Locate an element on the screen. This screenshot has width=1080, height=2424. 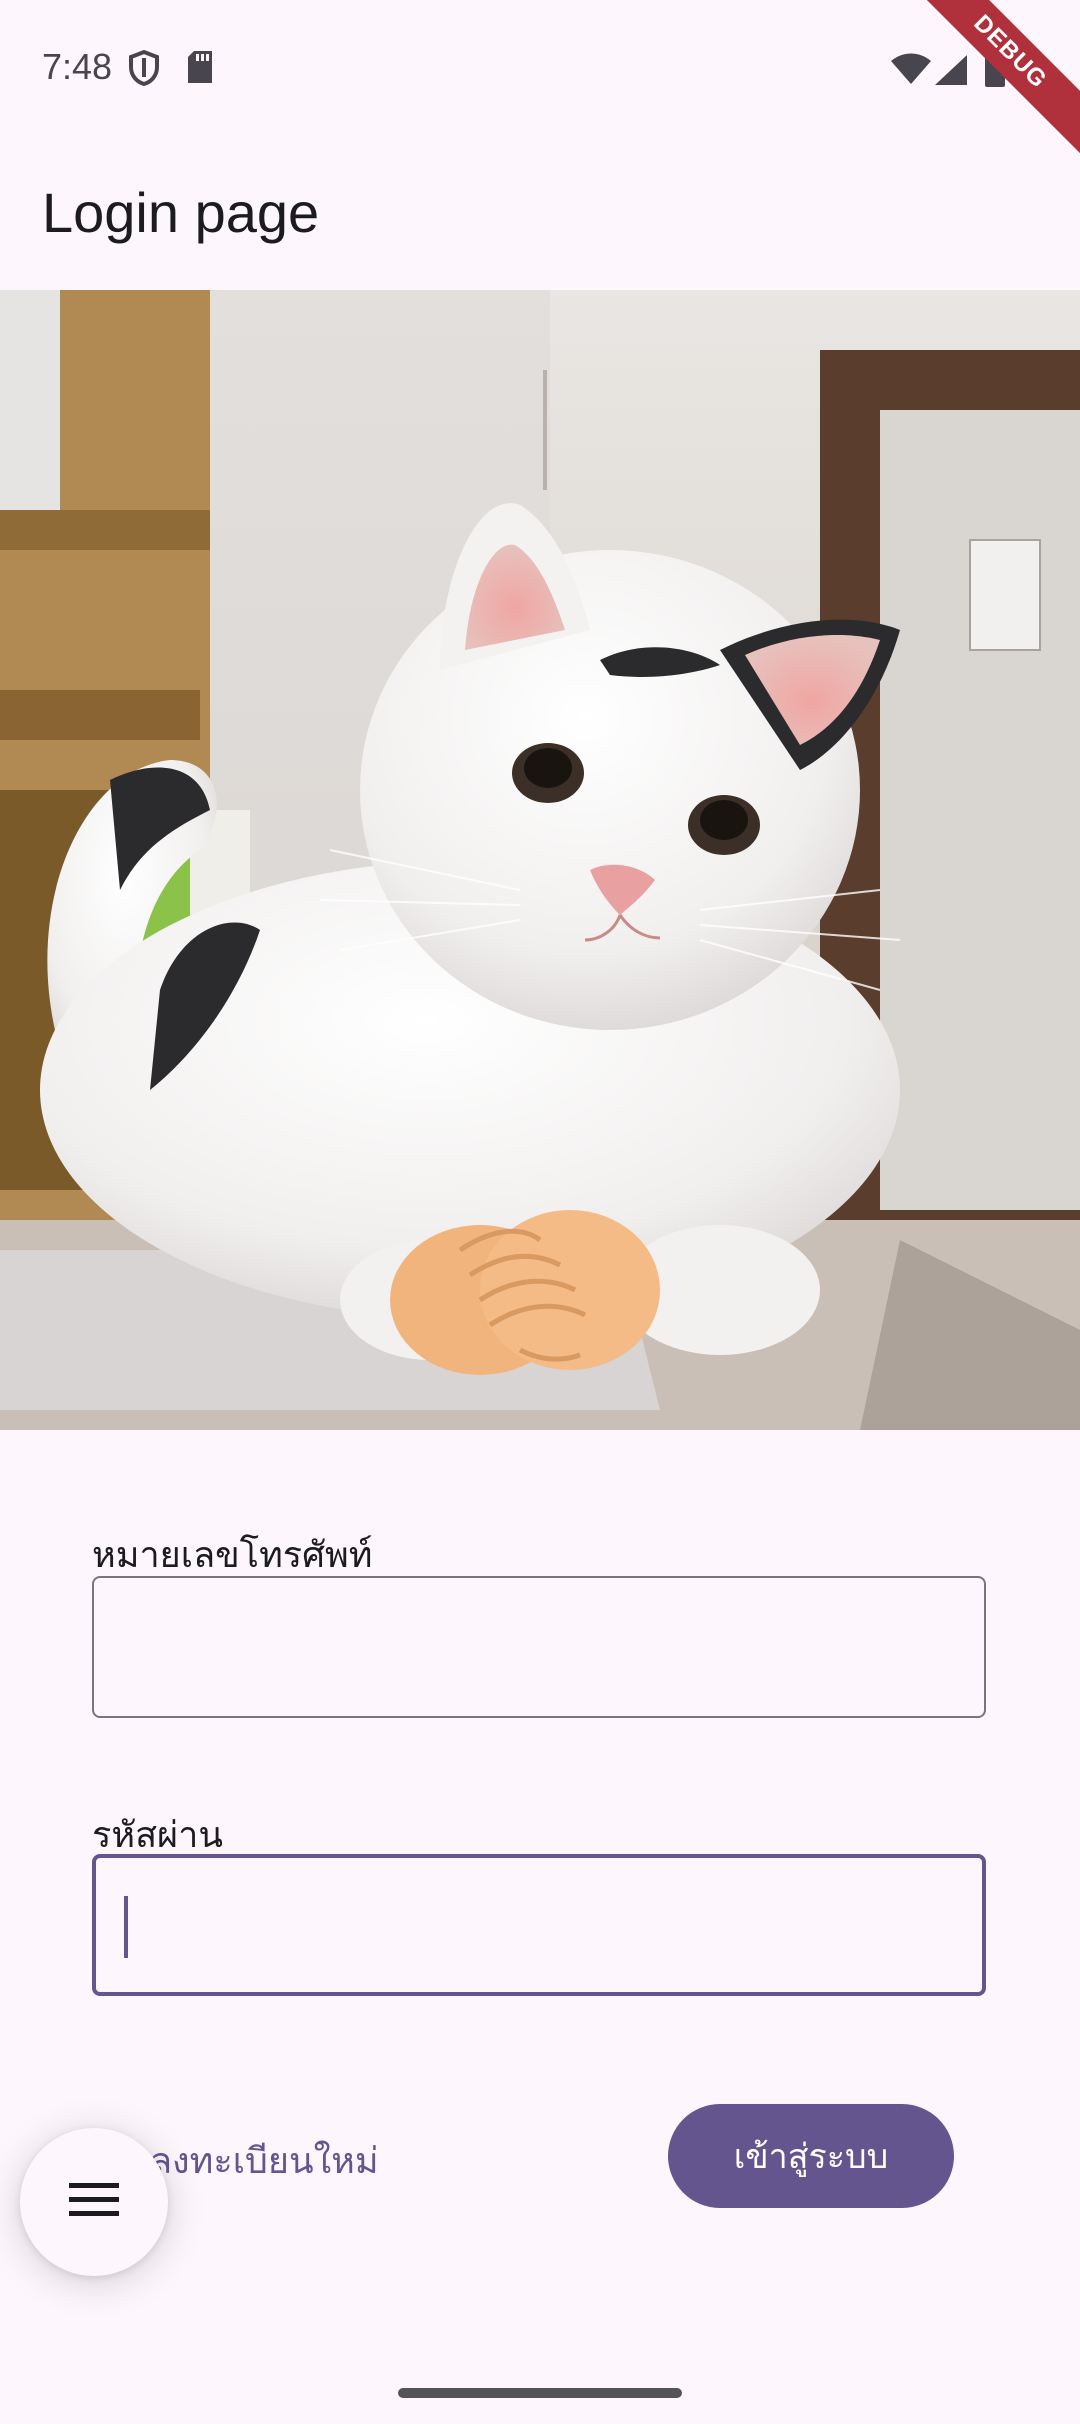
menu-icon is located at coordinates (94, 2202).